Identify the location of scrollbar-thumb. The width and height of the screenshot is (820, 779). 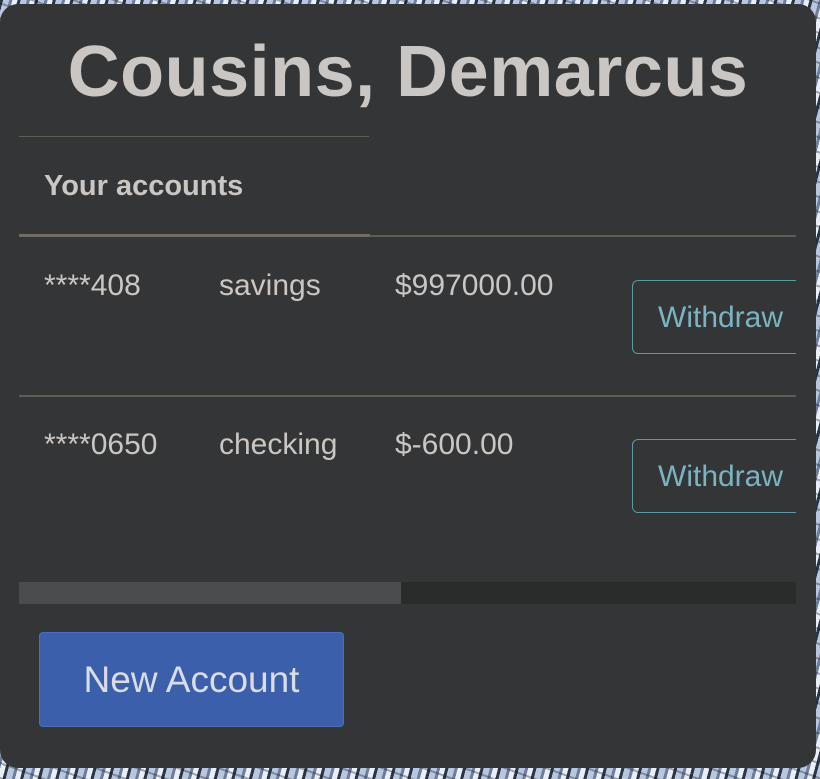
(210, 593).